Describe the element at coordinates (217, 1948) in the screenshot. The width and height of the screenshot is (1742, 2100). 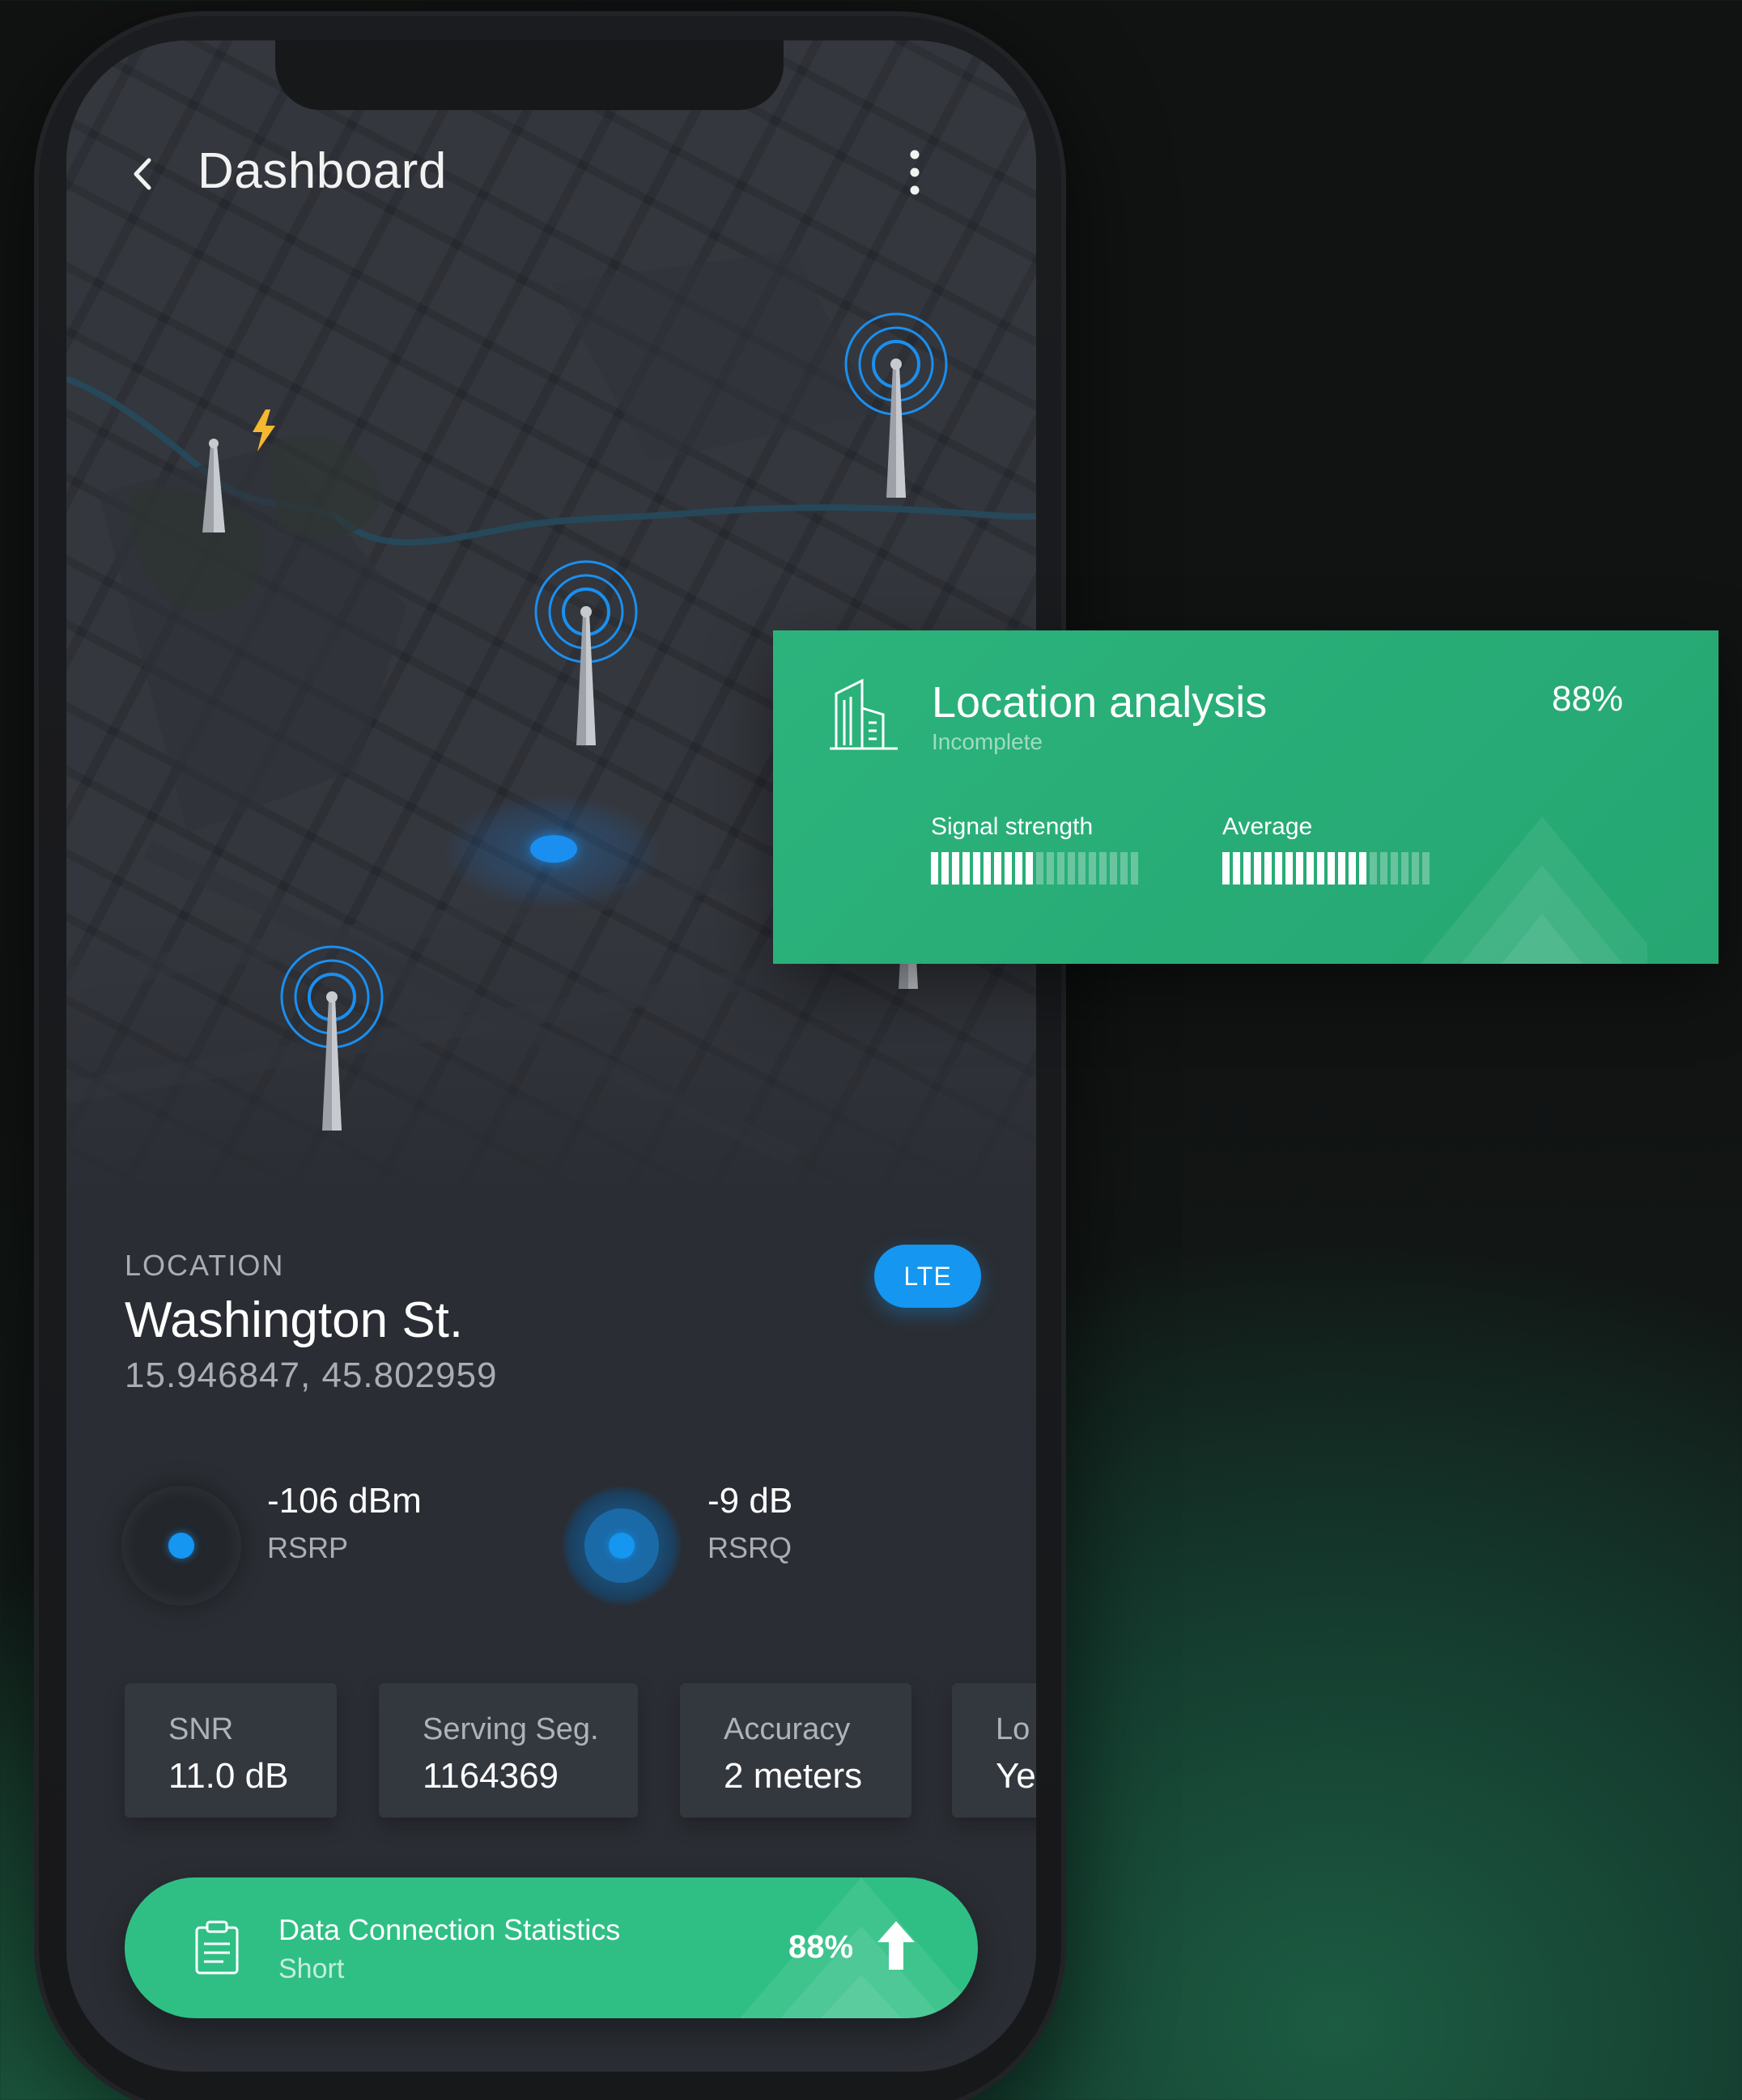
I see `clipboard-icon` at that location.